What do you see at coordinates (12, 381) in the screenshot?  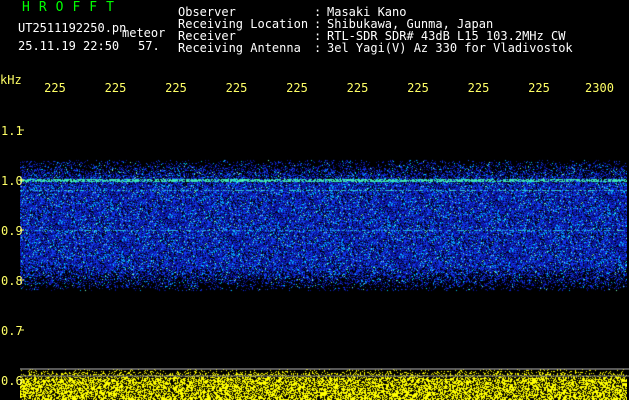 I see `y-tick-label: 0.6` at bounding box center [12, 381].